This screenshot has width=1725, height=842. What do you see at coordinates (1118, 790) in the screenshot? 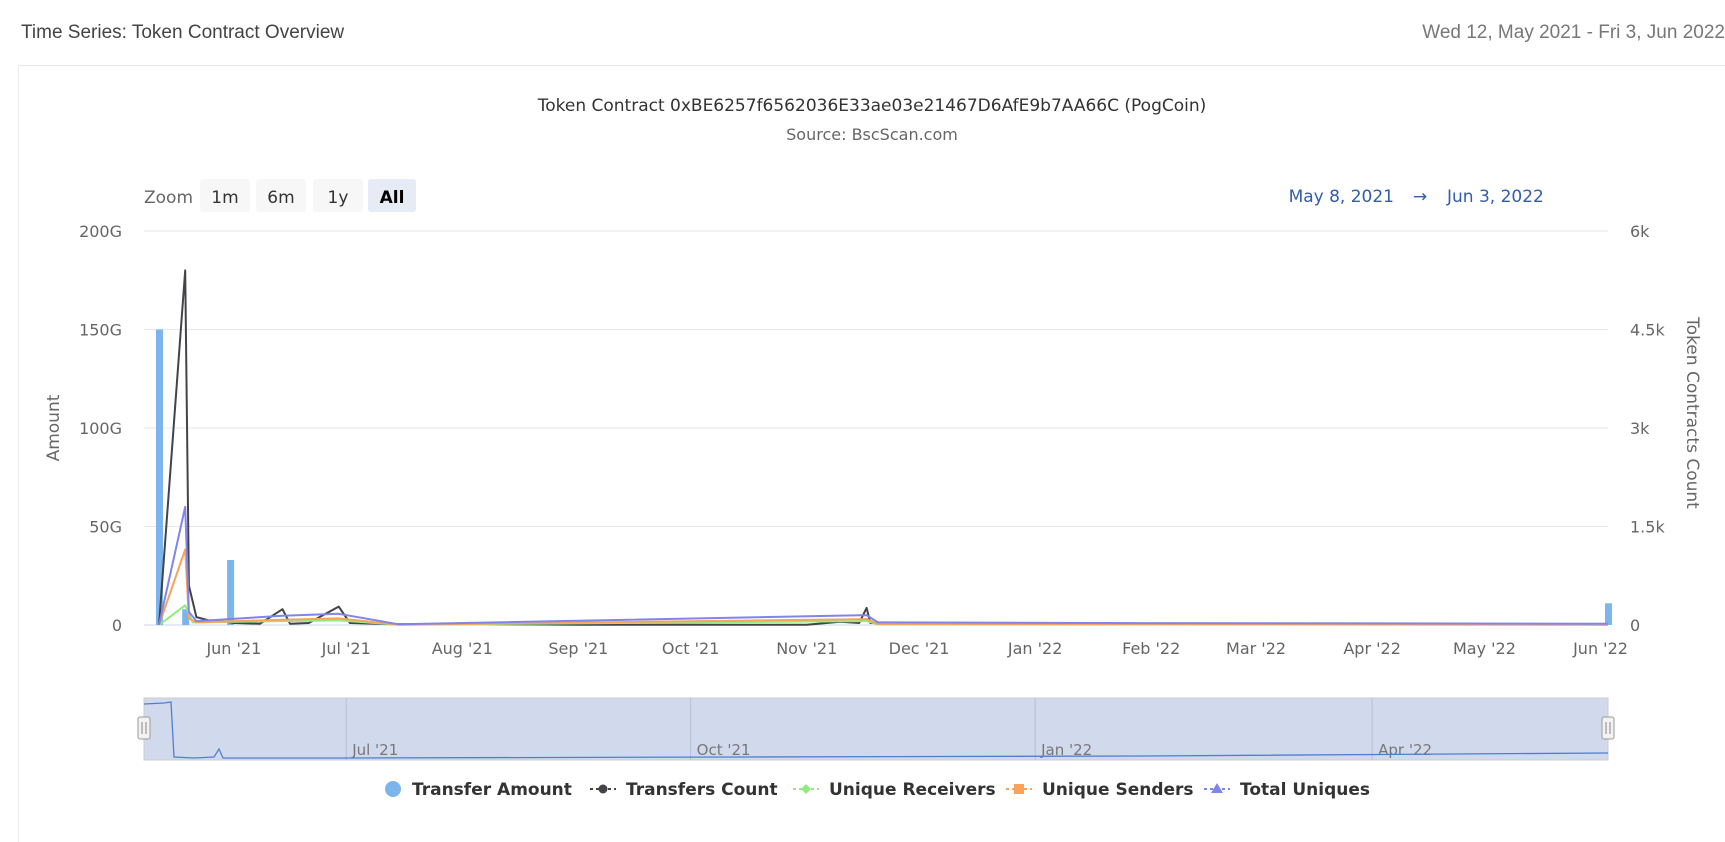
I see `legend-label: Unique Senders` at bounding box center [1118, 790].